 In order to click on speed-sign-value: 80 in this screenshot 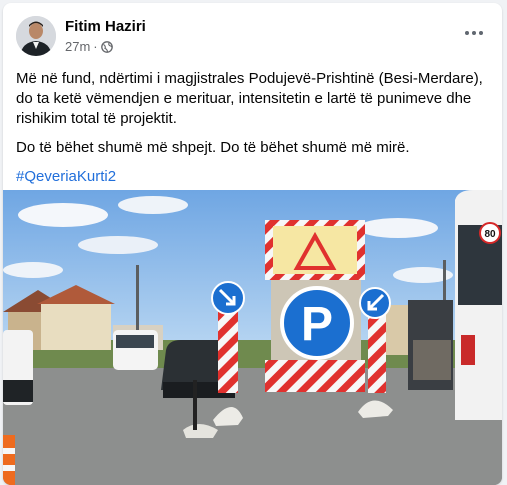, I will do `click(490, 234)`.